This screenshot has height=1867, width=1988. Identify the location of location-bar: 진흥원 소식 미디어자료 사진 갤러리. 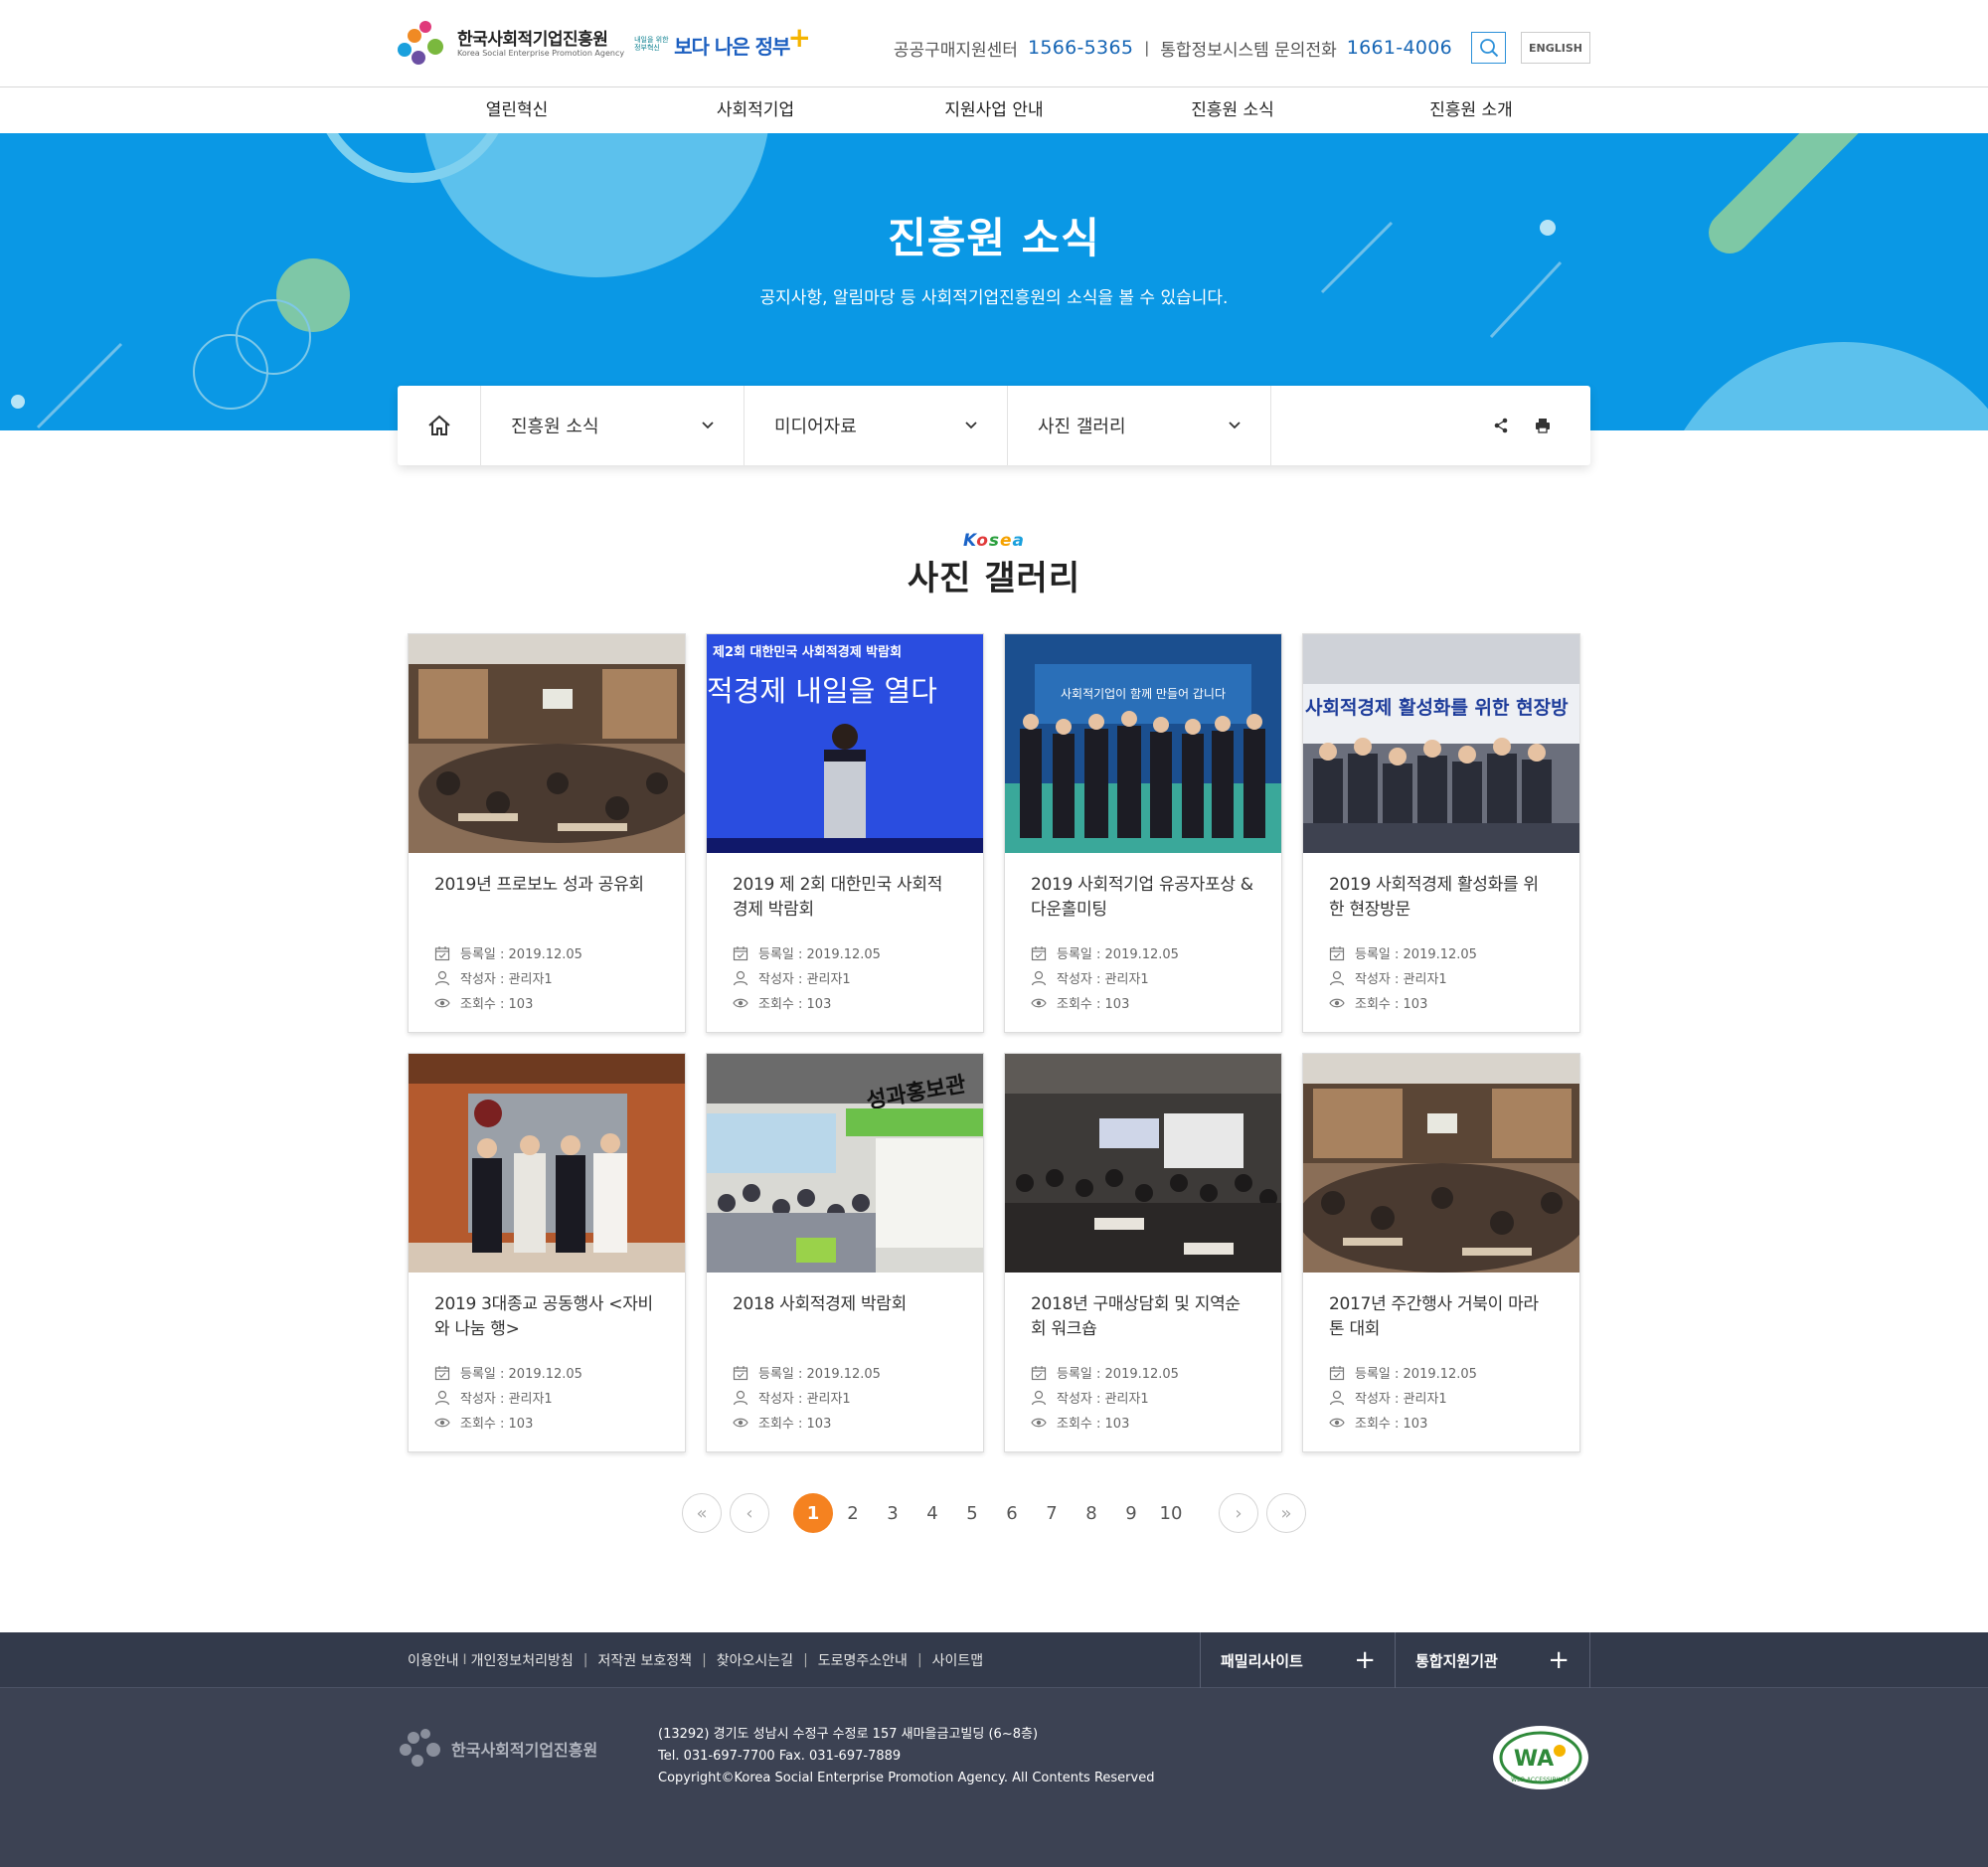
(994, 425).